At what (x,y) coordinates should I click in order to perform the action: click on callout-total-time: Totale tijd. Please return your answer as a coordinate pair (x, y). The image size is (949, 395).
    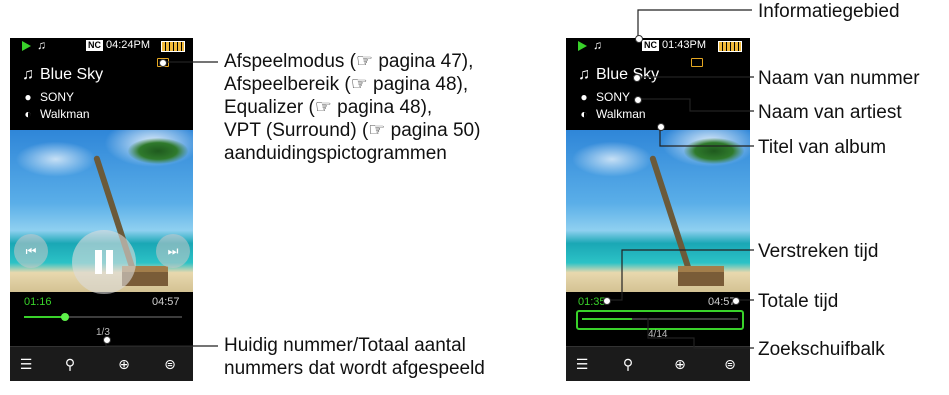
    Looking at the image, I should click on (798, 301).